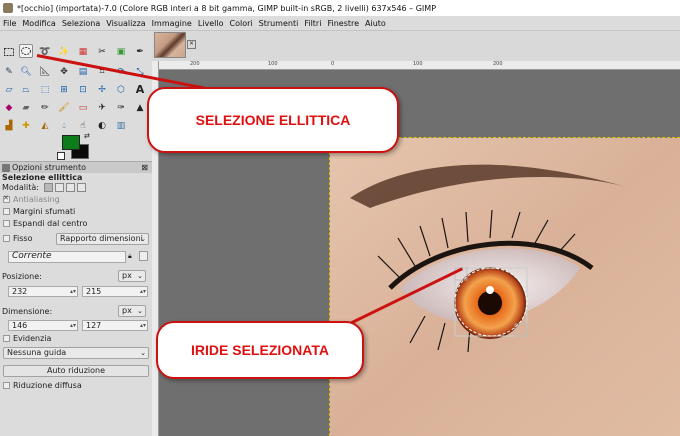  I want to click on tool-options-tab-label: Opzioni strumento, so click(49, 167).